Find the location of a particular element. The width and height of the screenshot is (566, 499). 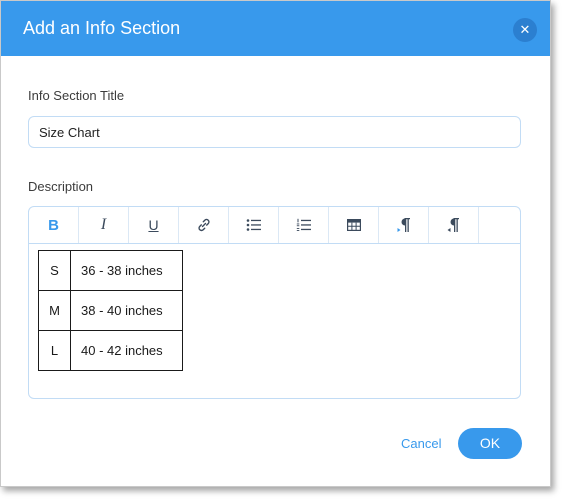

rtl-paragraph-icon is located at coordinates (453, 225).